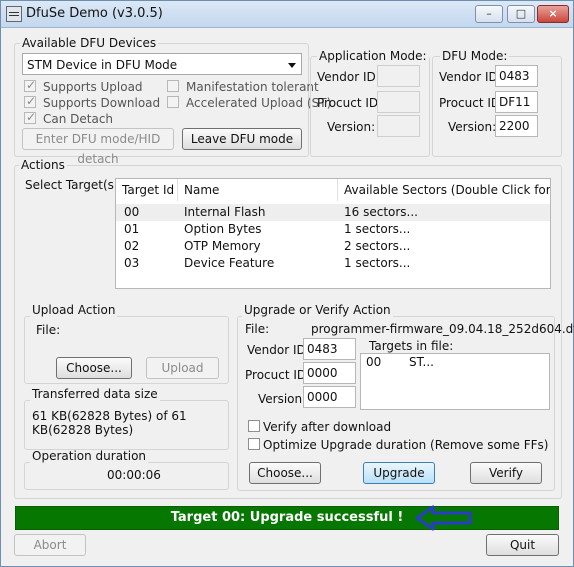 This screenshot has height=567, width=574. What do you see at coordinates (74, 185) in the screenshot?
I see `select-targets-label: Select Target(s):` at bounding box center [74, 185].